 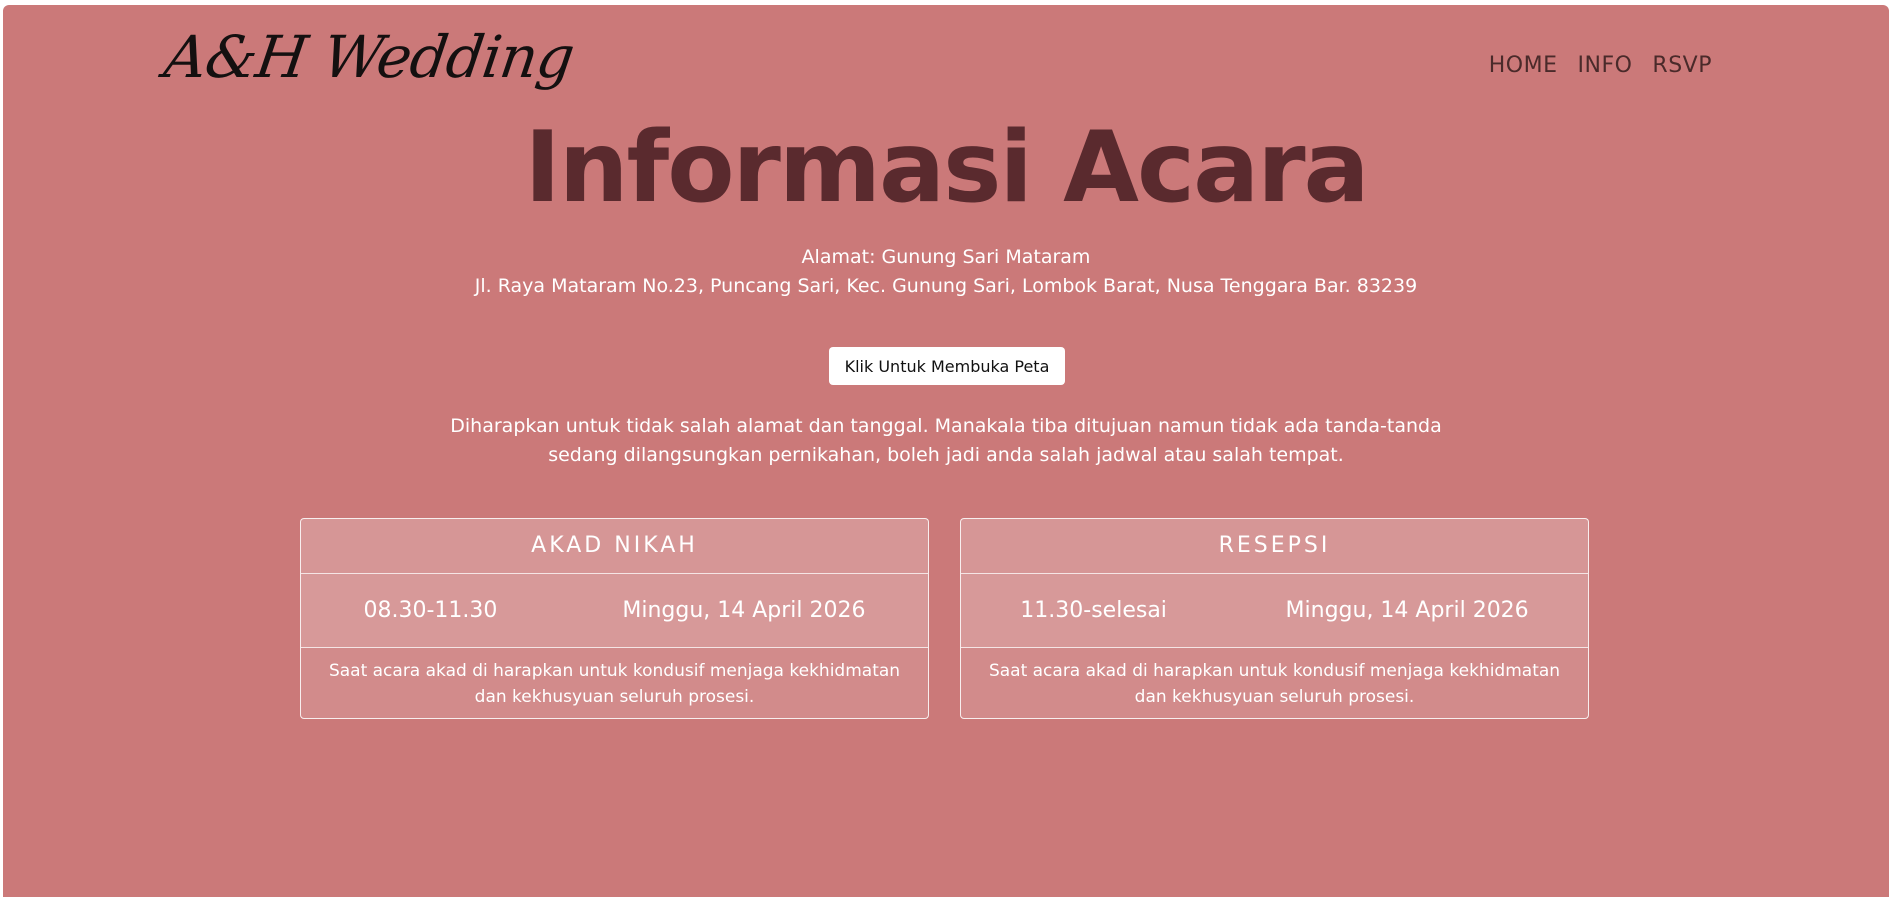 I want to click on main-nav: HOME INFO RSVP, so click(x=1600, y=65).